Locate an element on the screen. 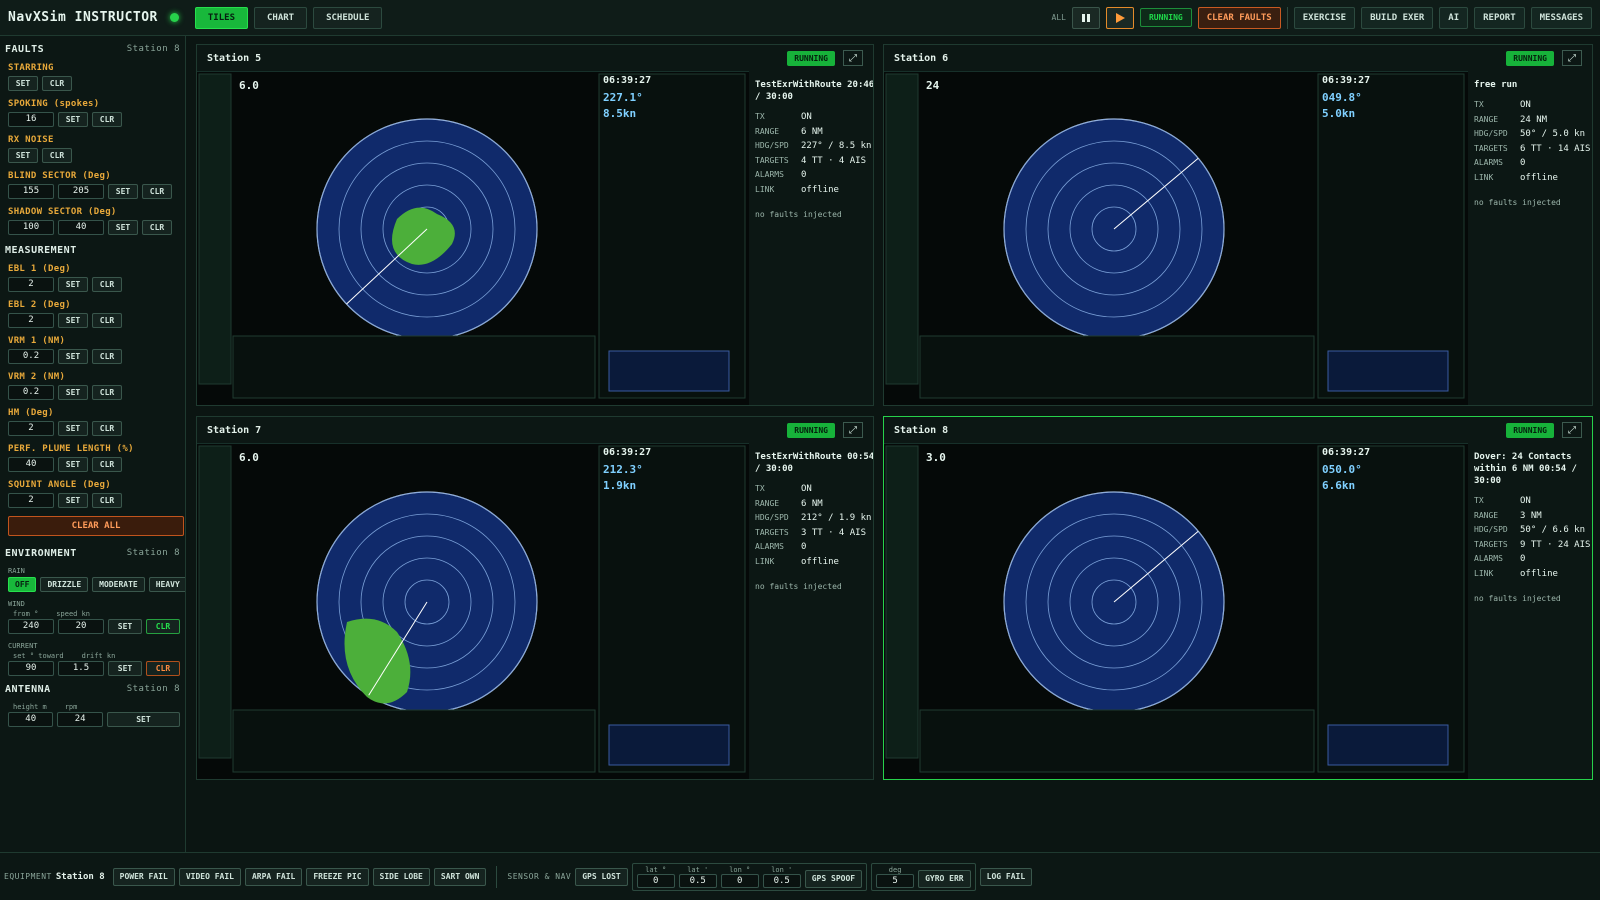 This screenshot has width=1600, height=900. sart-own-button: SART OWN is located at coordinates (460, 876).